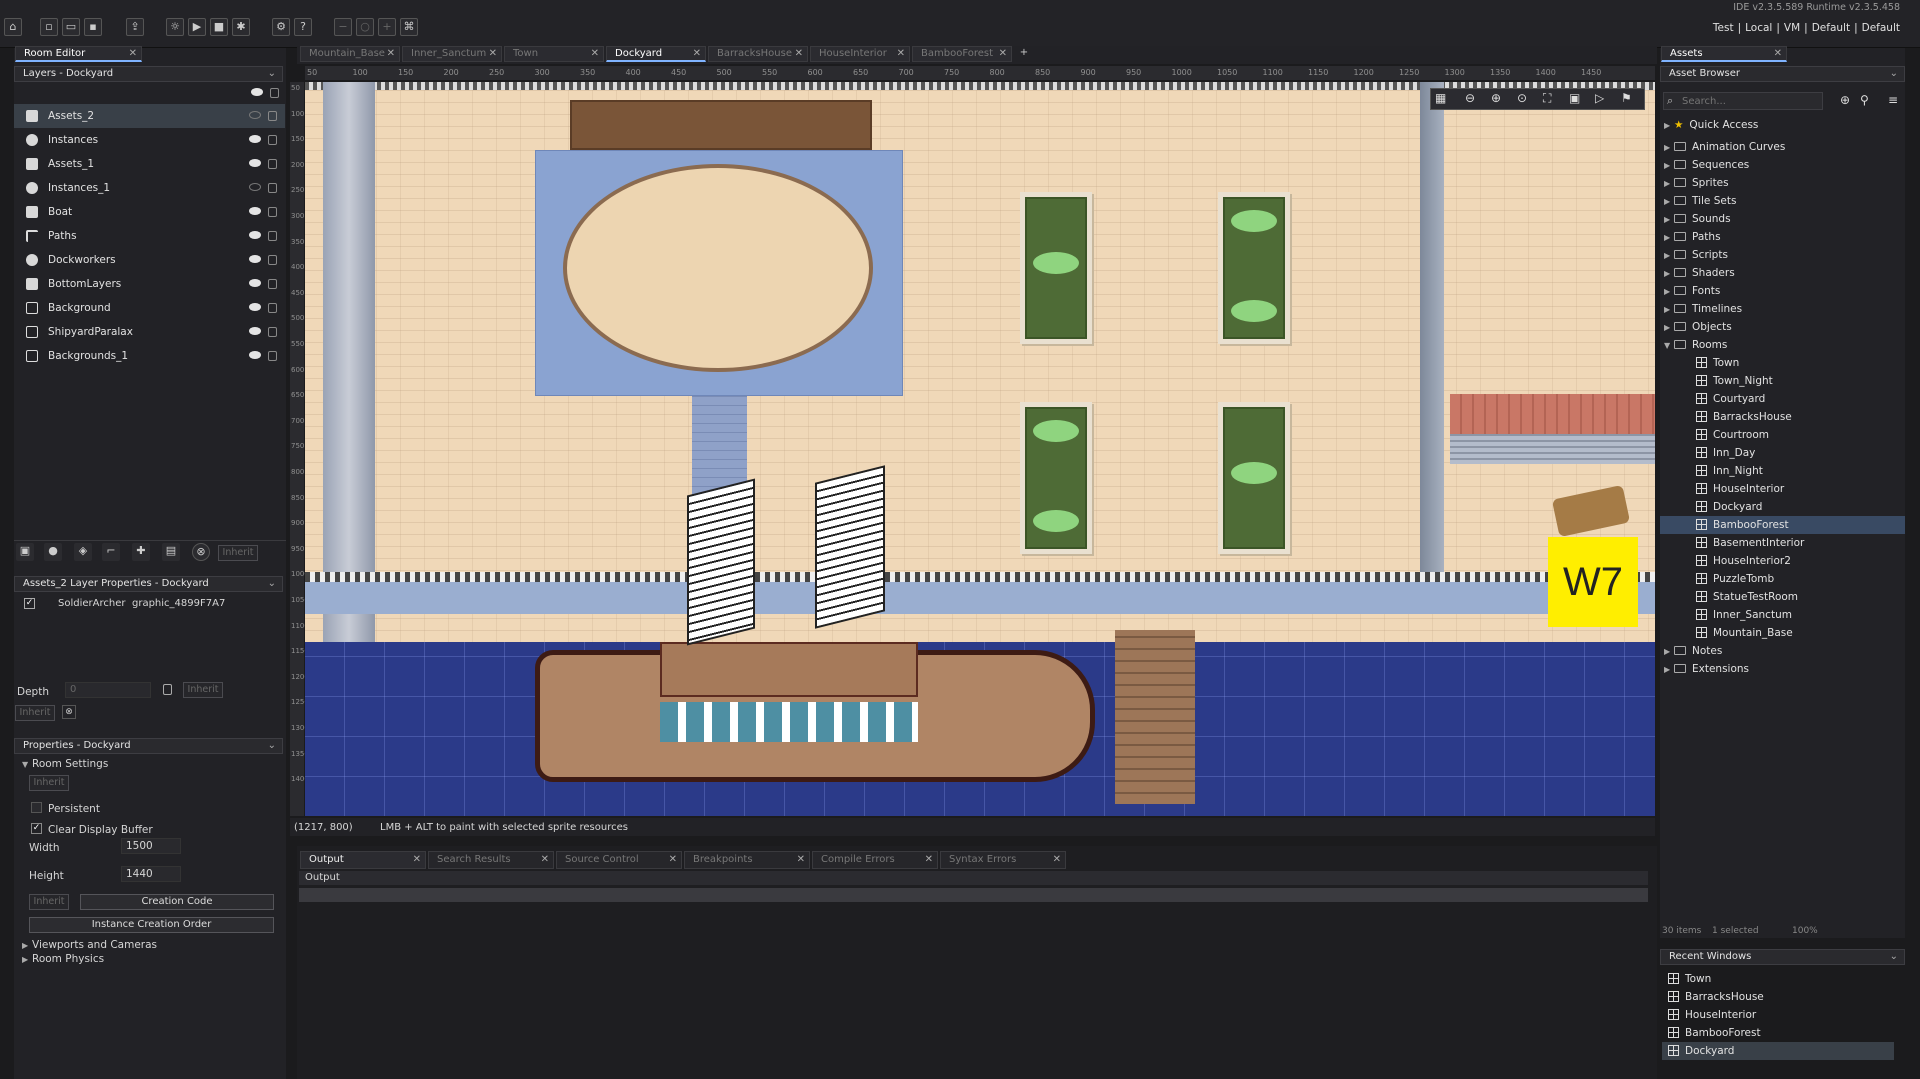 This screenshot has width=1920, height=1079. Describe the element at coordinates (387, 27) in the screenshot. I see `zoom-in-icon: +` at that location.